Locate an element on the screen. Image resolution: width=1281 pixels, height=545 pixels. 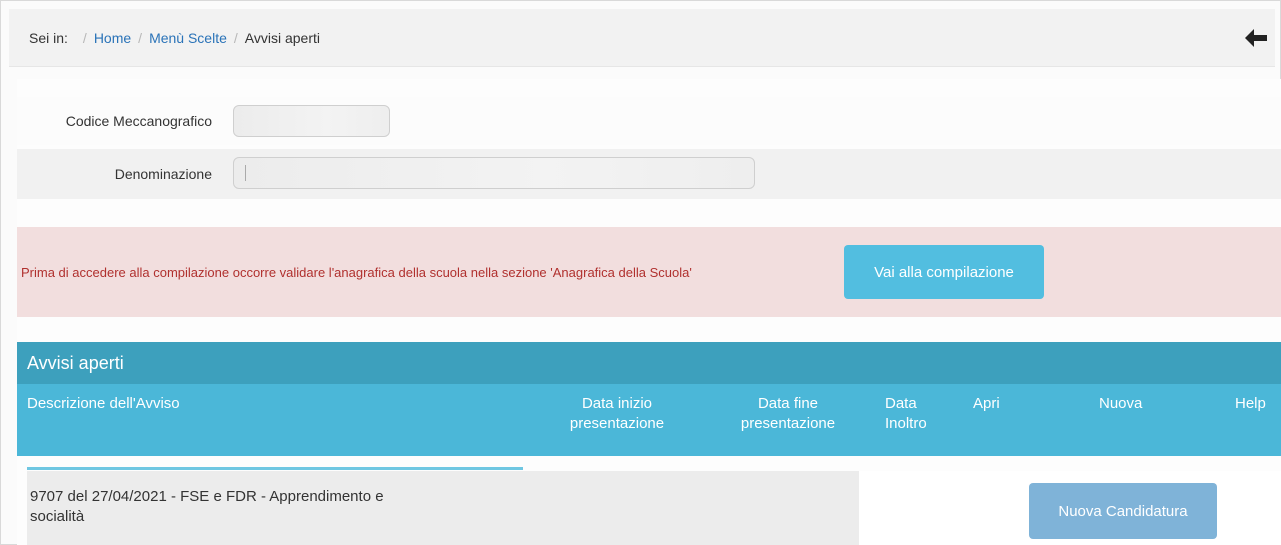
breadcrumb-current: Avvisi aperti is located at coordinates (282, 37).